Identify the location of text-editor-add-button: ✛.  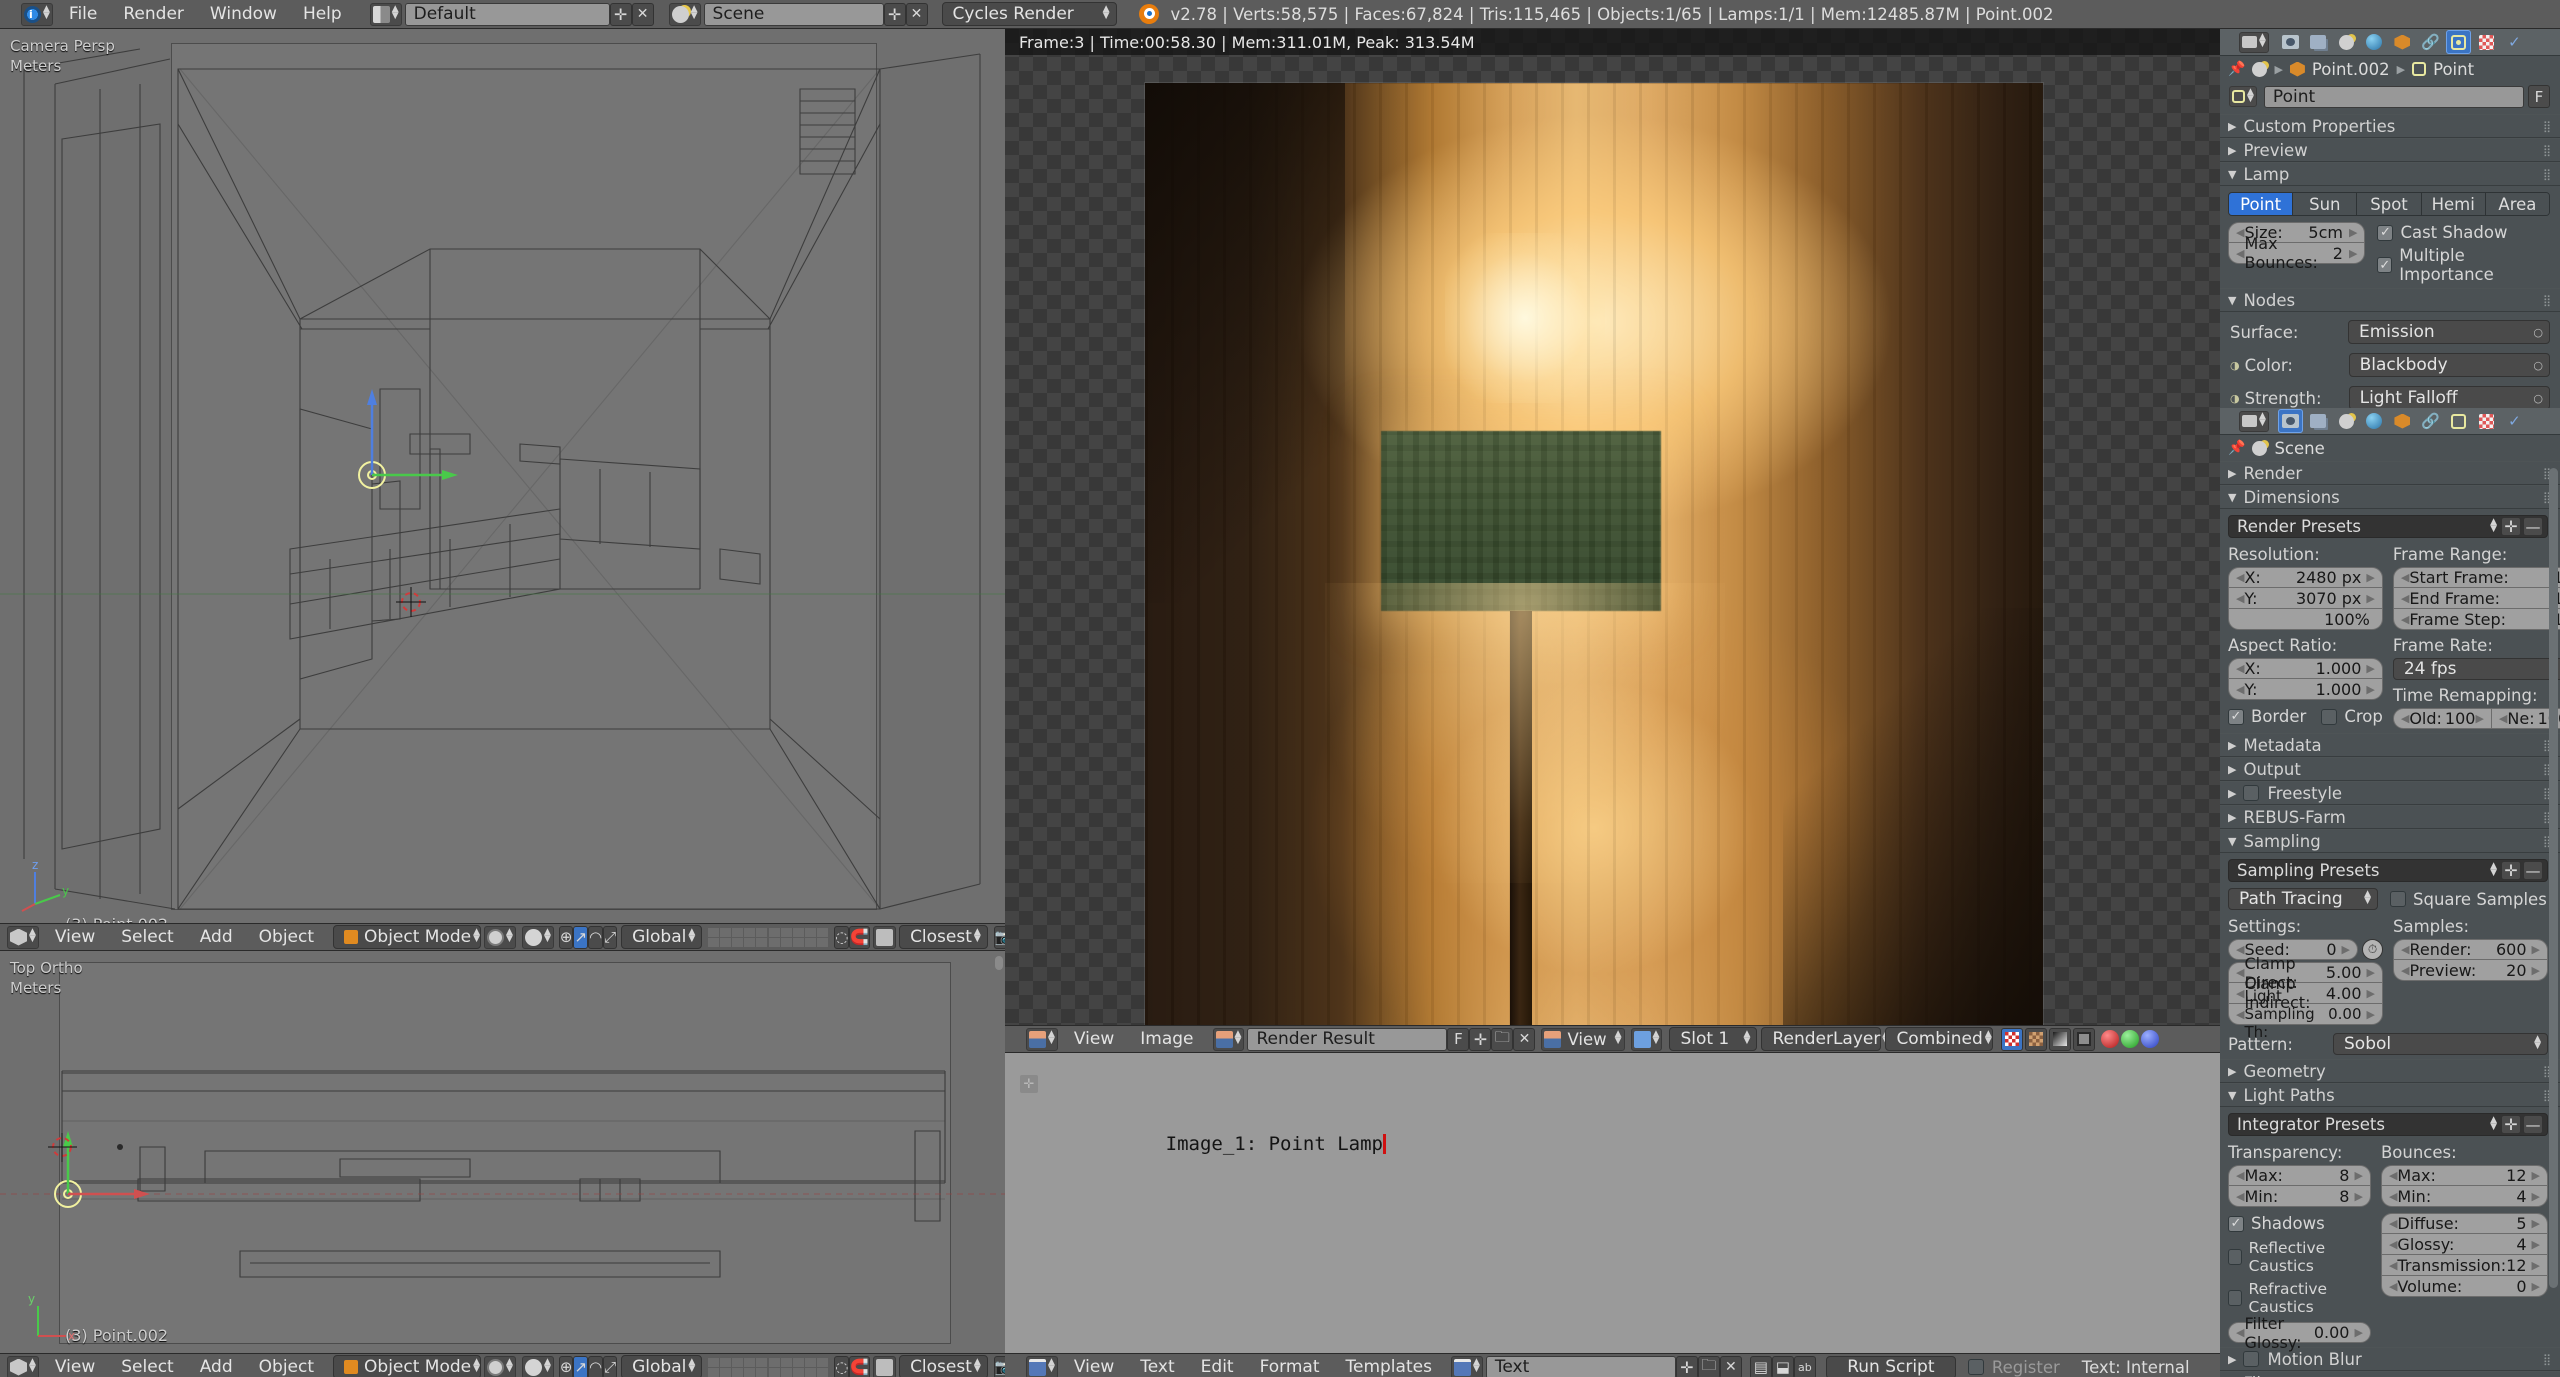
(1029, 1084).